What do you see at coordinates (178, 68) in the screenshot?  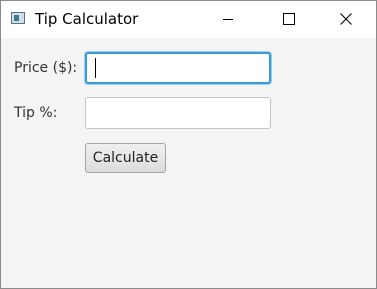 I see `price-input` at bounding box center [178, 68].